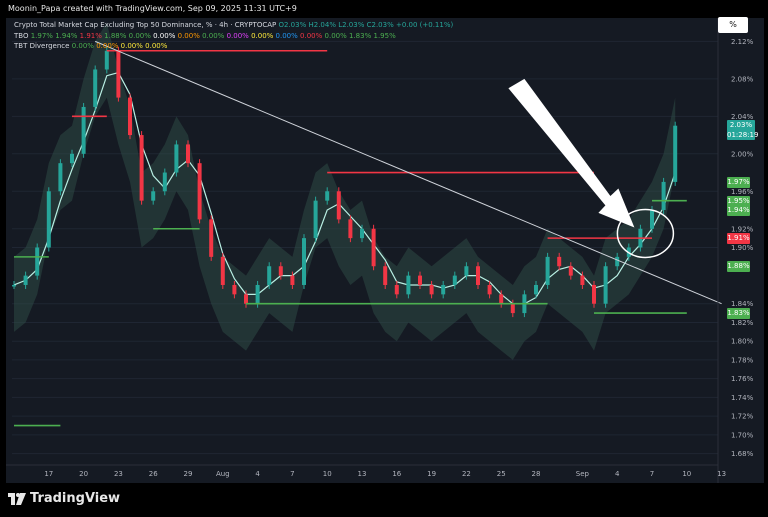  What do you see at coordinates (353, 25) in the screenshot?
I see `ohlc-low: 2.03%` at bounding box center [353, 25].